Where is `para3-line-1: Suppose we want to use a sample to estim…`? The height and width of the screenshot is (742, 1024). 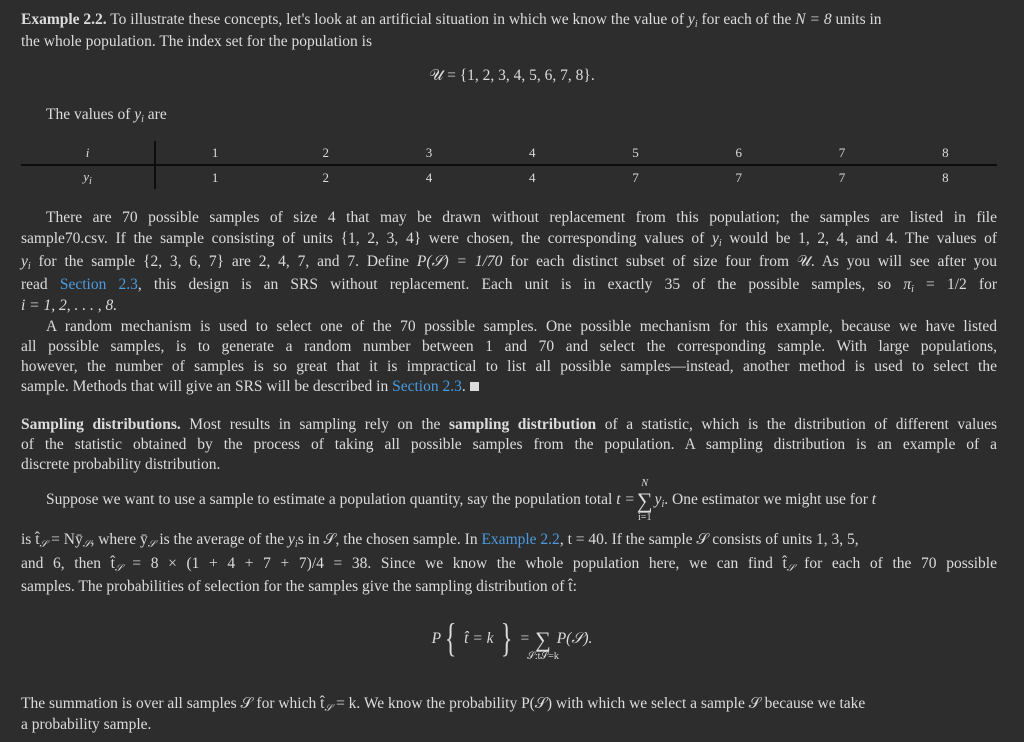
para3-line-1: Suppose we want to use a sample to estim… is located at coordinates (461, 500).